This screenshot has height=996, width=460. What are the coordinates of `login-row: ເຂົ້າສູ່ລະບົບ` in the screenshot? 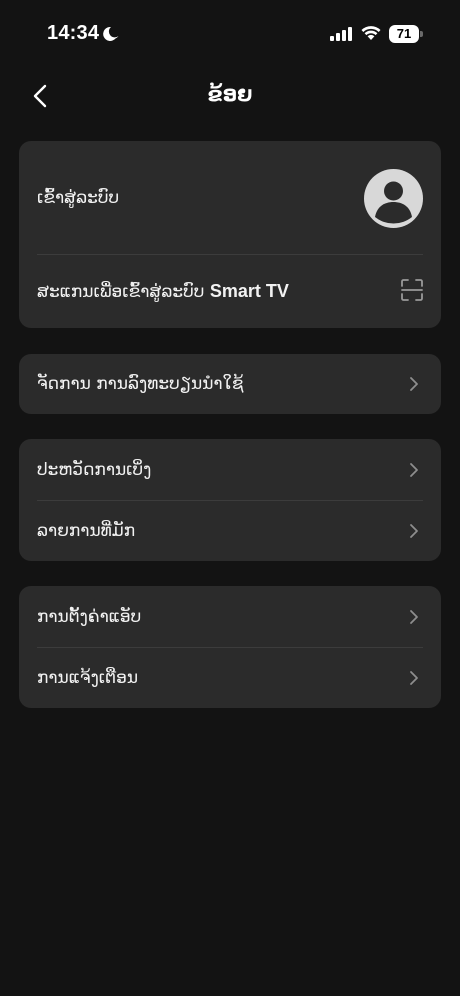 It's located at (230, 197).